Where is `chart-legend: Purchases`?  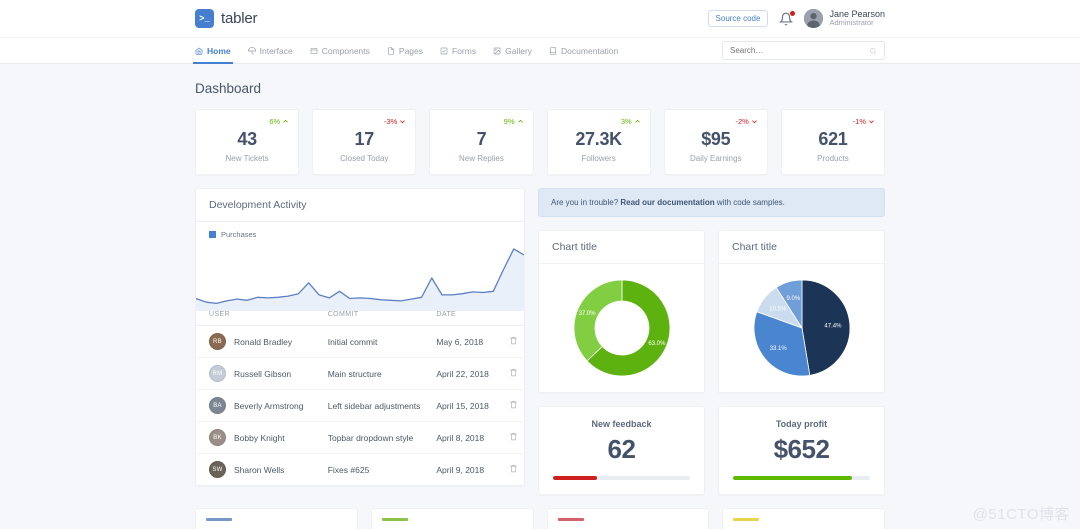 chart-legend: Purchases is located at coordinates (226, 234).